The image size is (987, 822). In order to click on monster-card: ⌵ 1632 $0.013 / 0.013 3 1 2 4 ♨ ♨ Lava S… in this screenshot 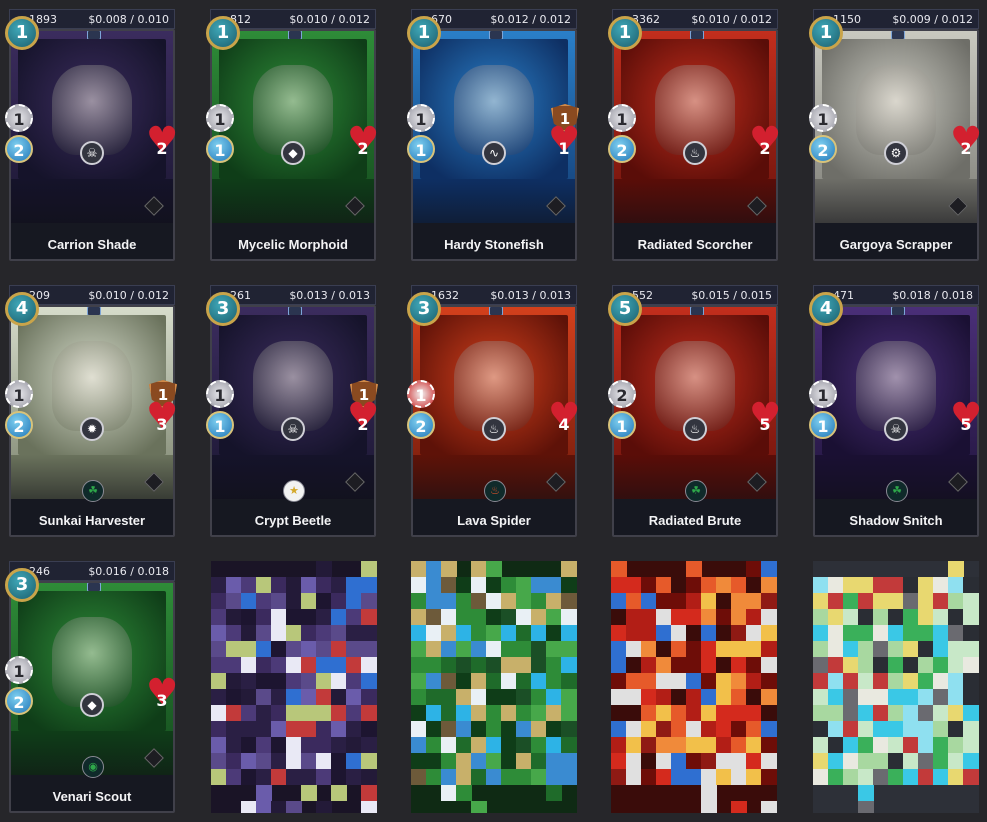, I will do `click(493, 411)`.